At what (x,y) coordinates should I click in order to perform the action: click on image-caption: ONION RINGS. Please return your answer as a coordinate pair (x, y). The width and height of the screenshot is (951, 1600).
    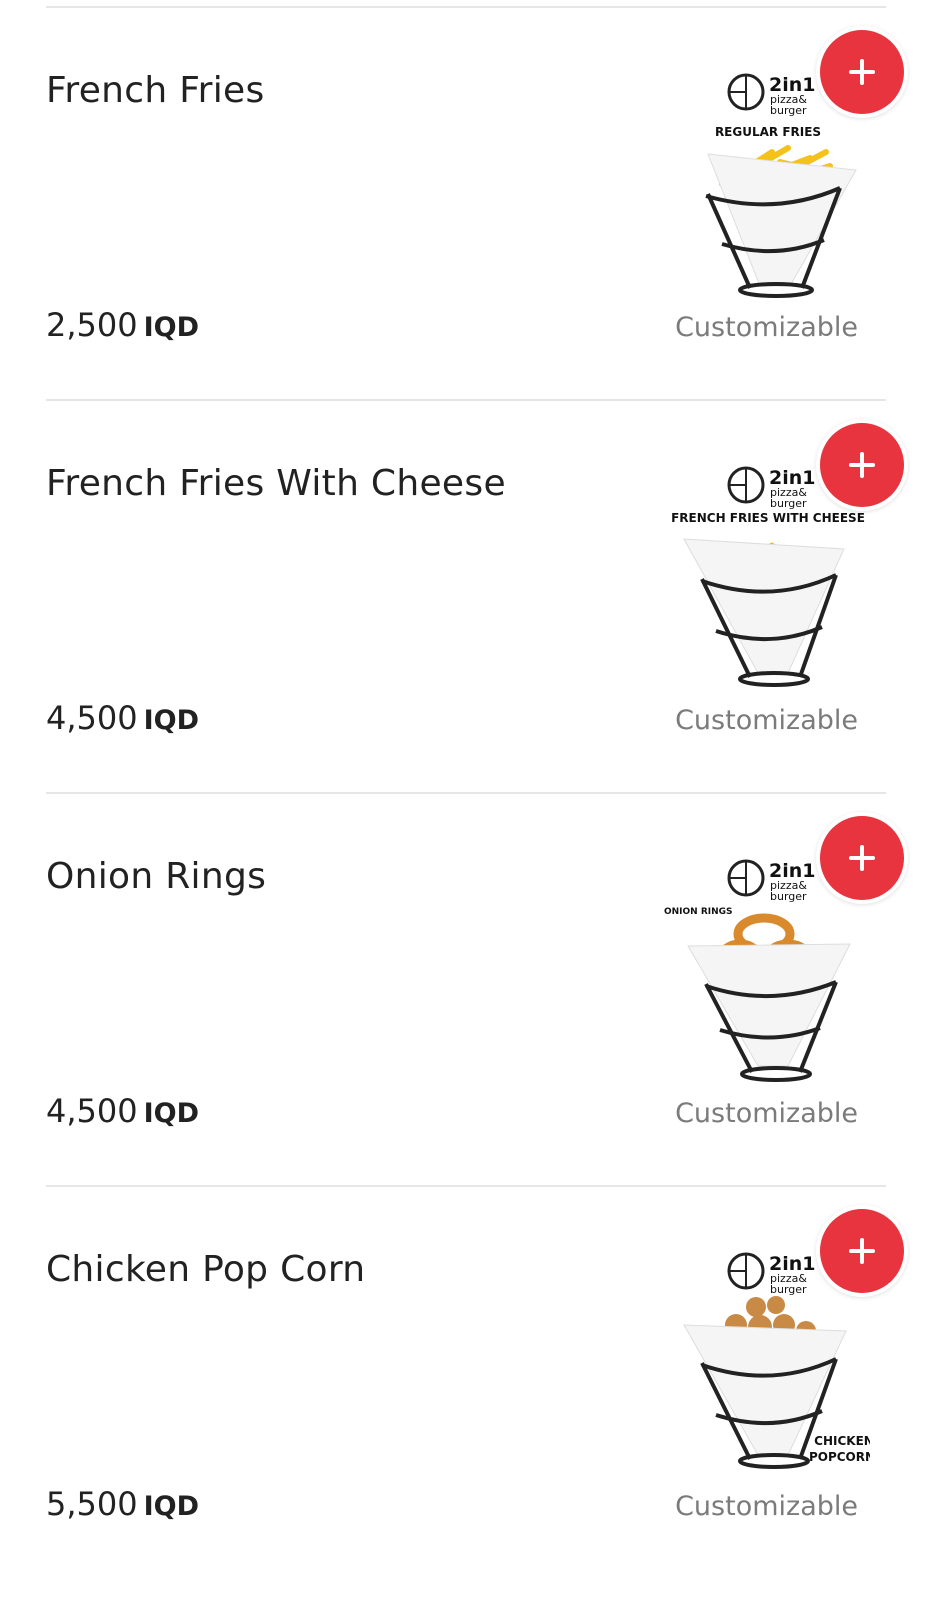
    Looking at the image, I should click on (698, 912).